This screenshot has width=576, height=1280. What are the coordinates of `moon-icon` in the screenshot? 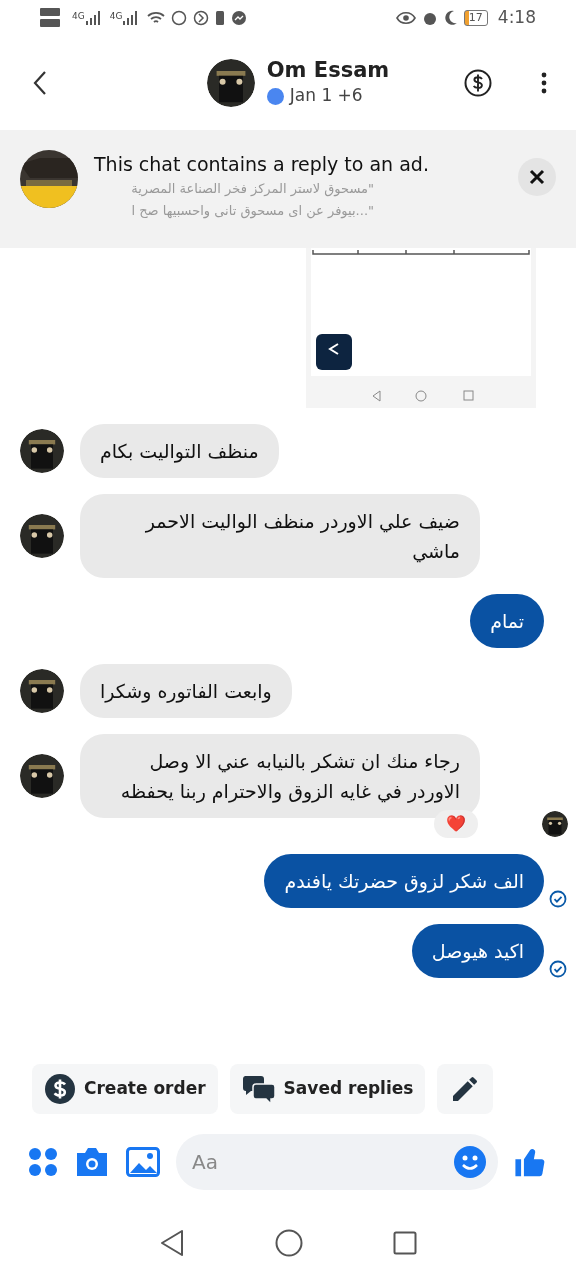 It's located at (450, 18).